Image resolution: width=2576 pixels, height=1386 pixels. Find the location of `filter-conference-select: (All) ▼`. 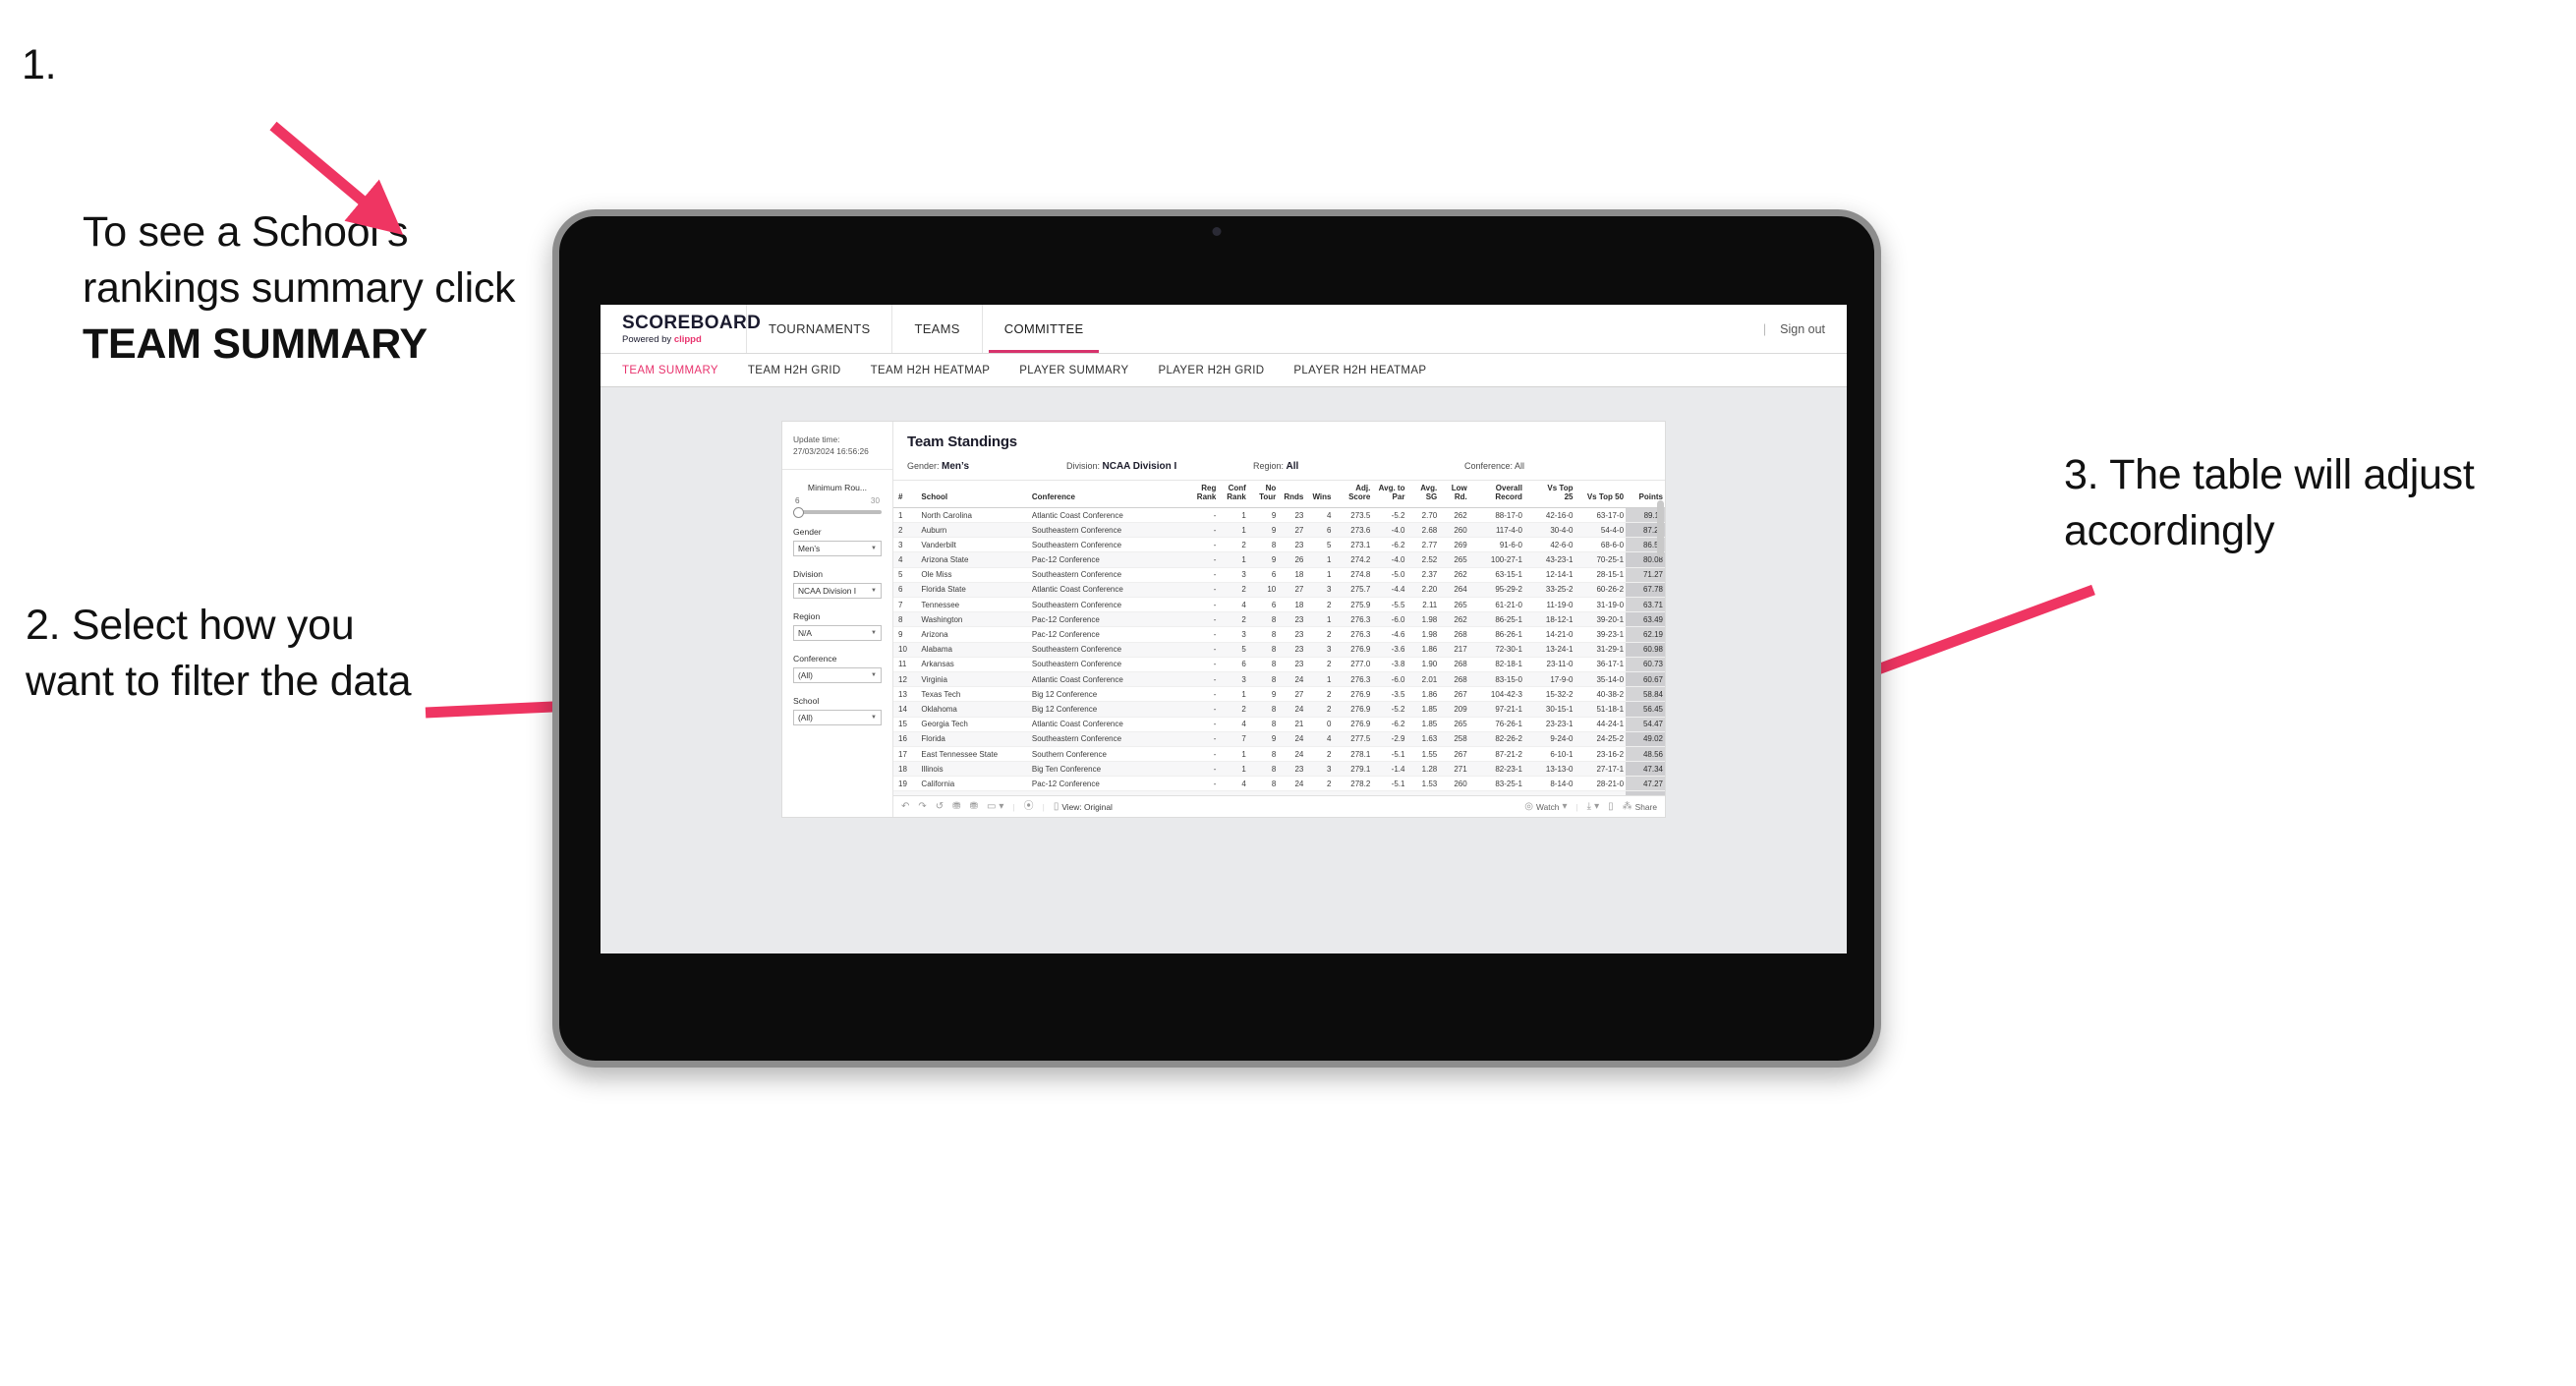

filter-conference-select: (All) ▼ is located at coordinates (838, 675).